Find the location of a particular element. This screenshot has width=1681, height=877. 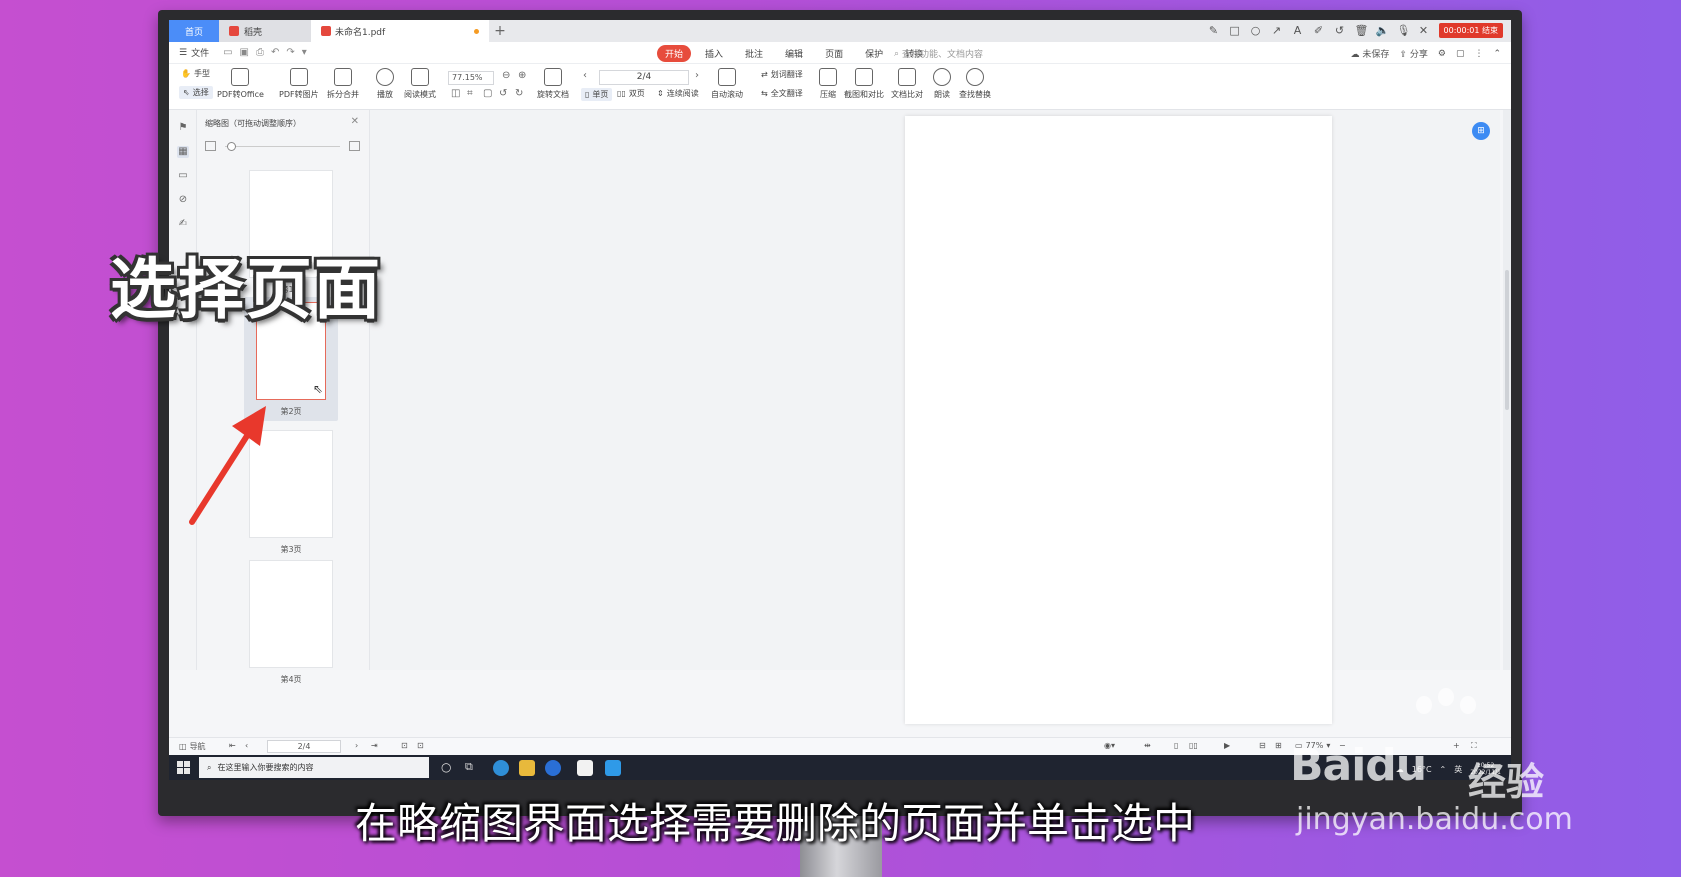

word-translate-button: ⇄ 划词翻译 is located at coordinates (782, 74).